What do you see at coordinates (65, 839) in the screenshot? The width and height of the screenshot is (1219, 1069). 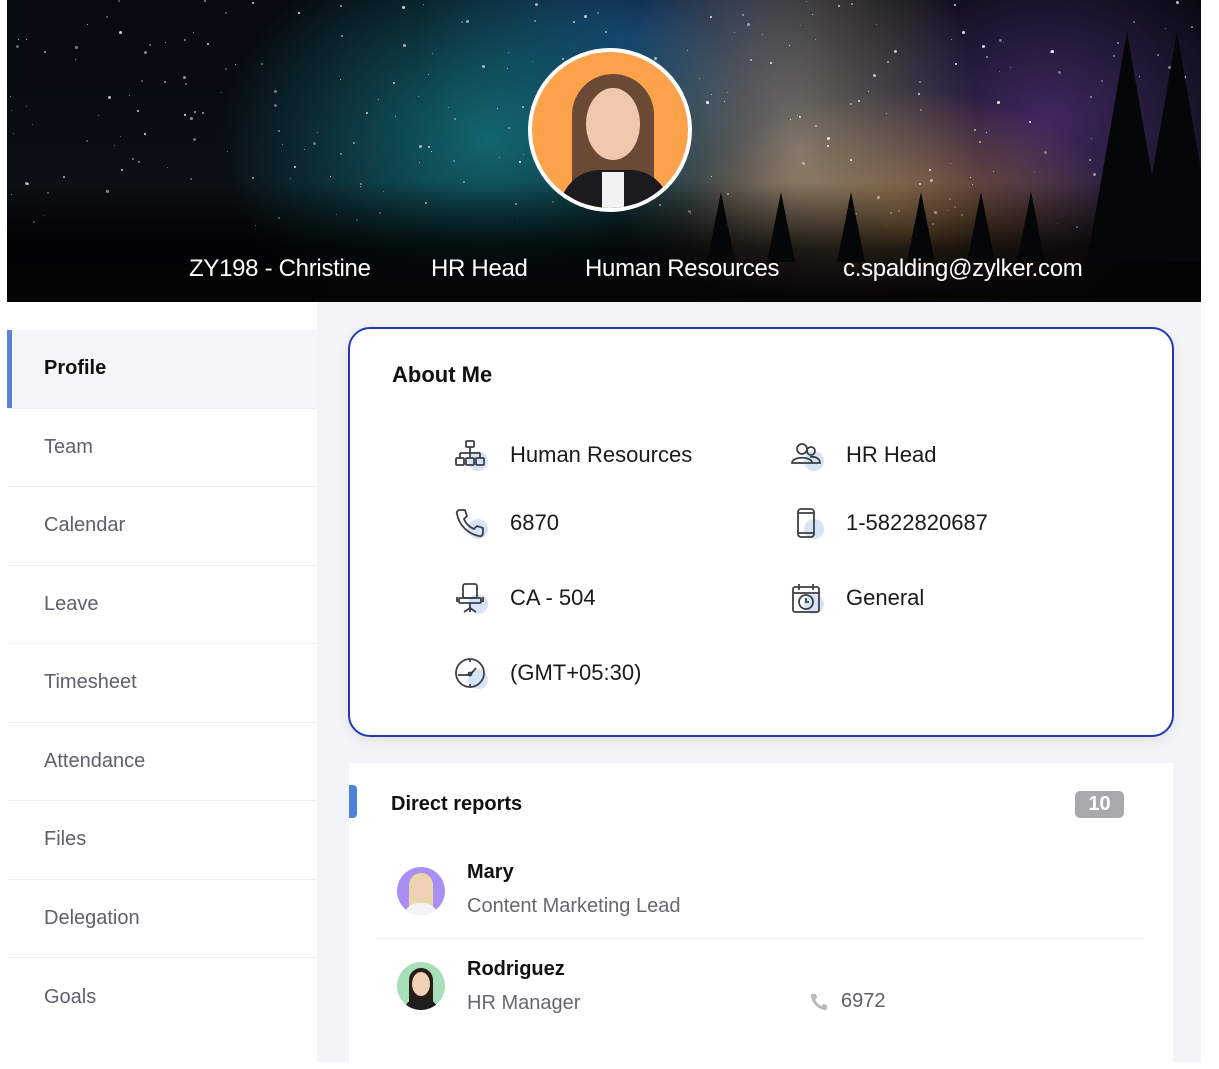 I see `sidebar-item-label: Files` at bounding box center [65, 839].